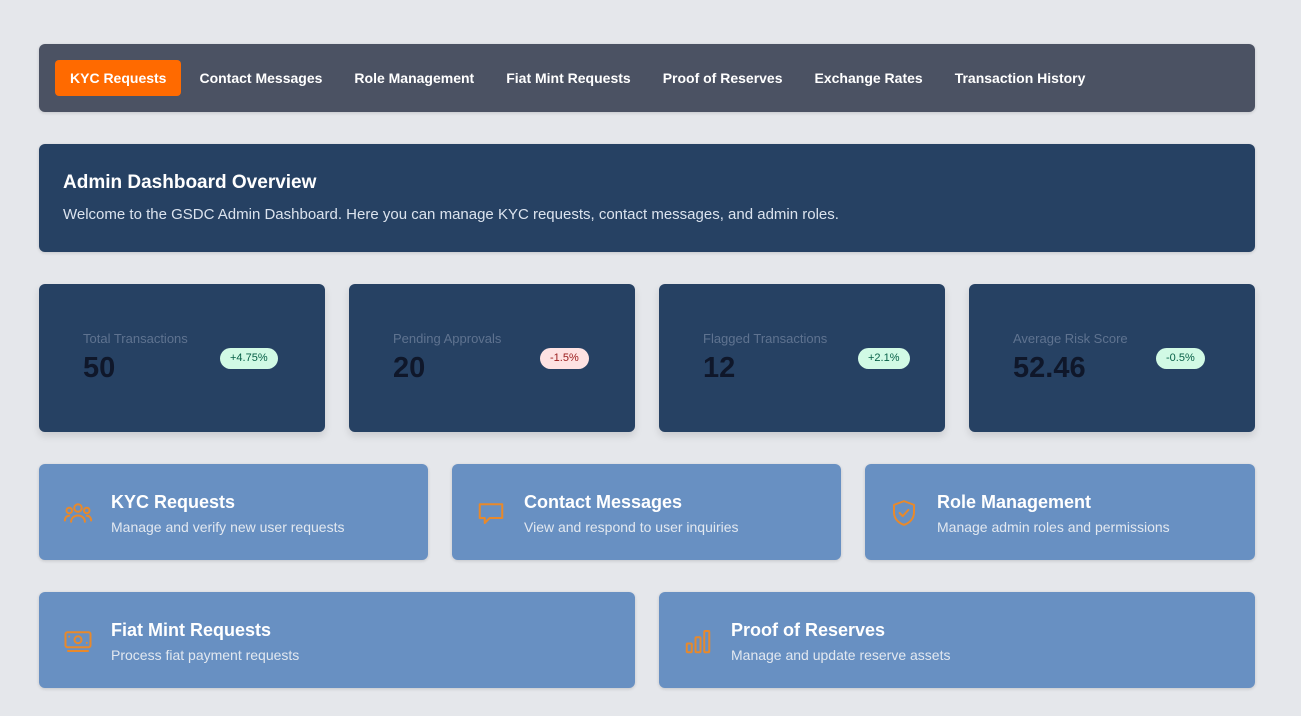 The height and width of the screenshot is (716, 1301). What do you see at coordinates (723, 78) in the screenshot?
I see `nav-tab-proof-of-reserves: Proof of Reserves` at bounding box center [723, 78].